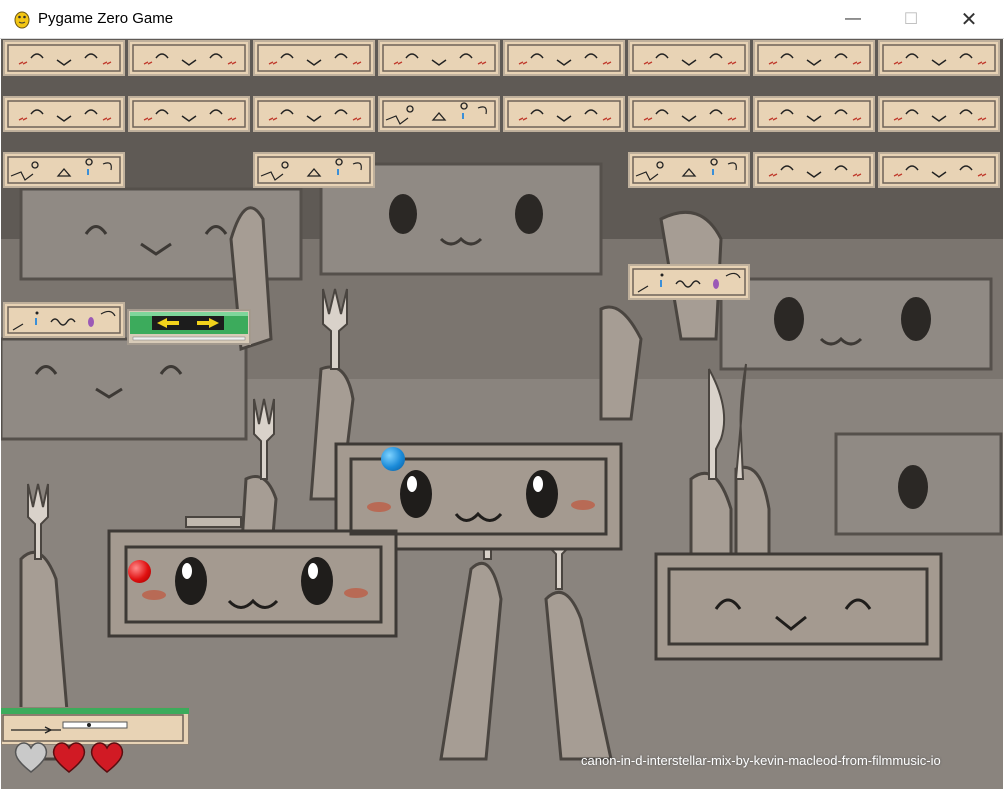  I want to click on maximize-button: ☐, so click(911, 19).